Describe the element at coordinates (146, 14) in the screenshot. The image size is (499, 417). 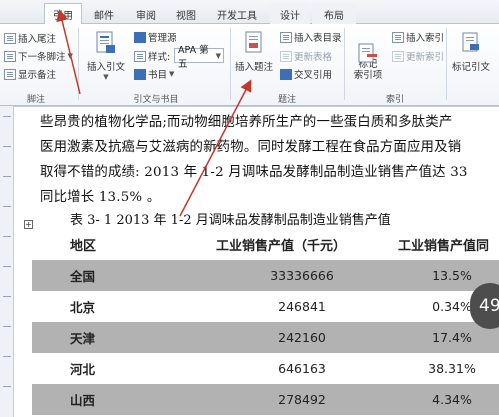
I see `tab-review: 审阅` at that location.